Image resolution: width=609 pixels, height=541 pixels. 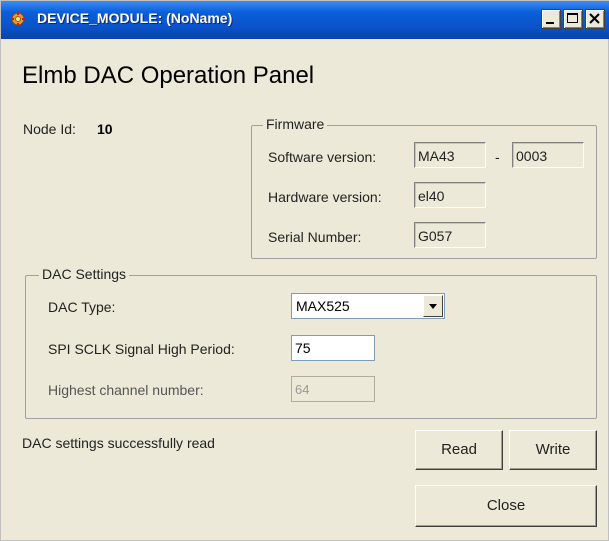 I want to click on close-icon, so click(x=594, y=18).